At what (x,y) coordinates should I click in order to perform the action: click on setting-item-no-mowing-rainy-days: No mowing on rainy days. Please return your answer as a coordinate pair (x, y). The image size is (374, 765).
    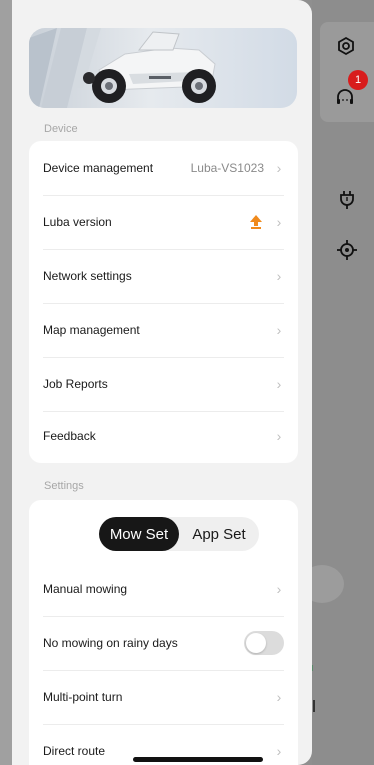
    Looking at the image, I should click on (163, 643).